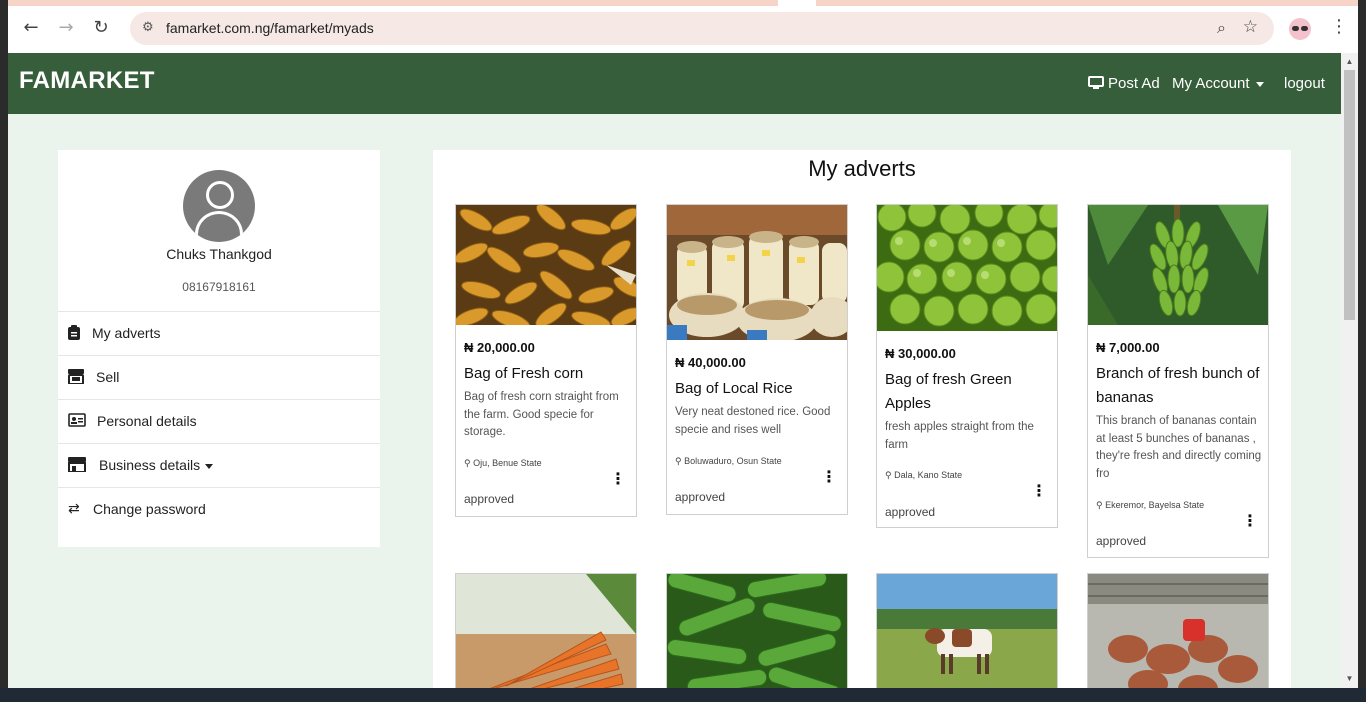 This screenshot has width=1366, height=702. I want to click on url-text: famarket.com.ng/famarket/myads, so click(270, 28).